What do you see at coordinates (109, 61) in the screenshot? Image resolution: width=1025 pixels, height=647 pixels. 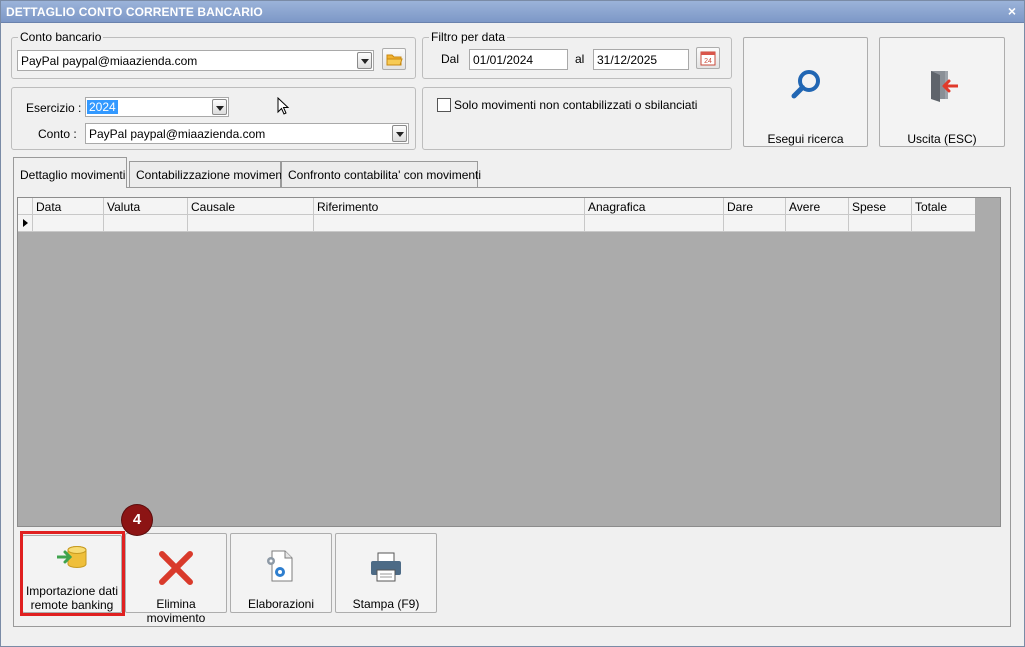 I see `conto-bancario-value: PayPal paypal@miaazienda.com` at bounding box center [109, 61].